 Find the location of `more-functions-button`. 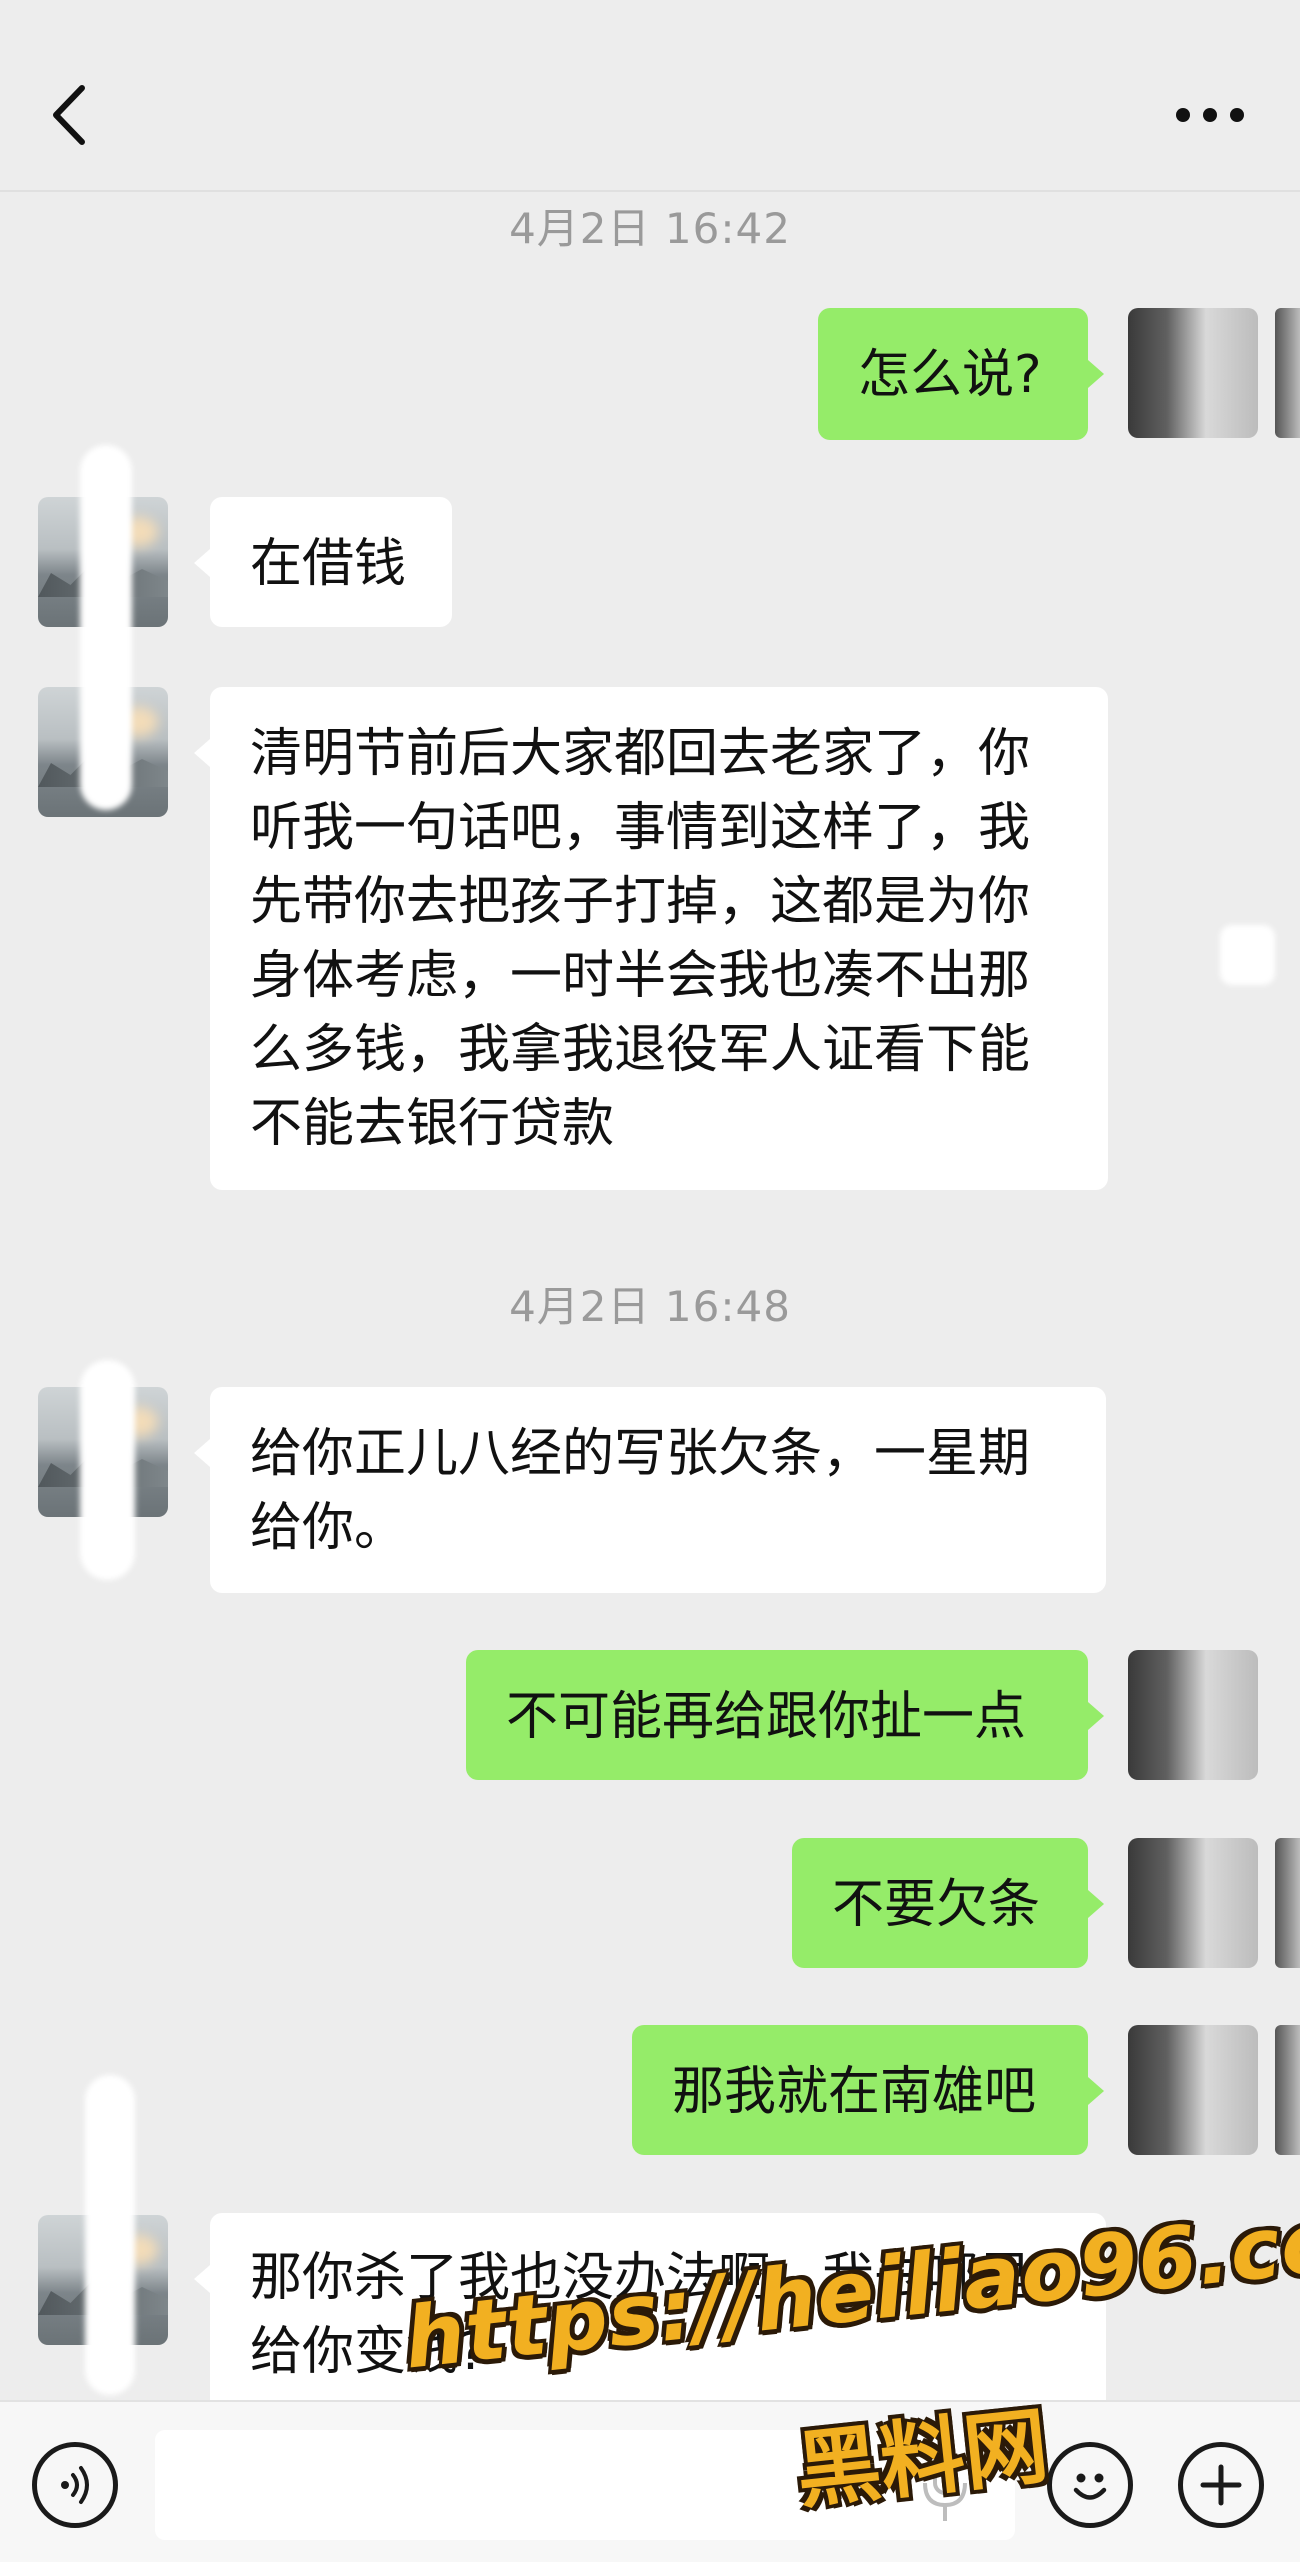

more-functions-button is located at coordinates (1221, 2485).